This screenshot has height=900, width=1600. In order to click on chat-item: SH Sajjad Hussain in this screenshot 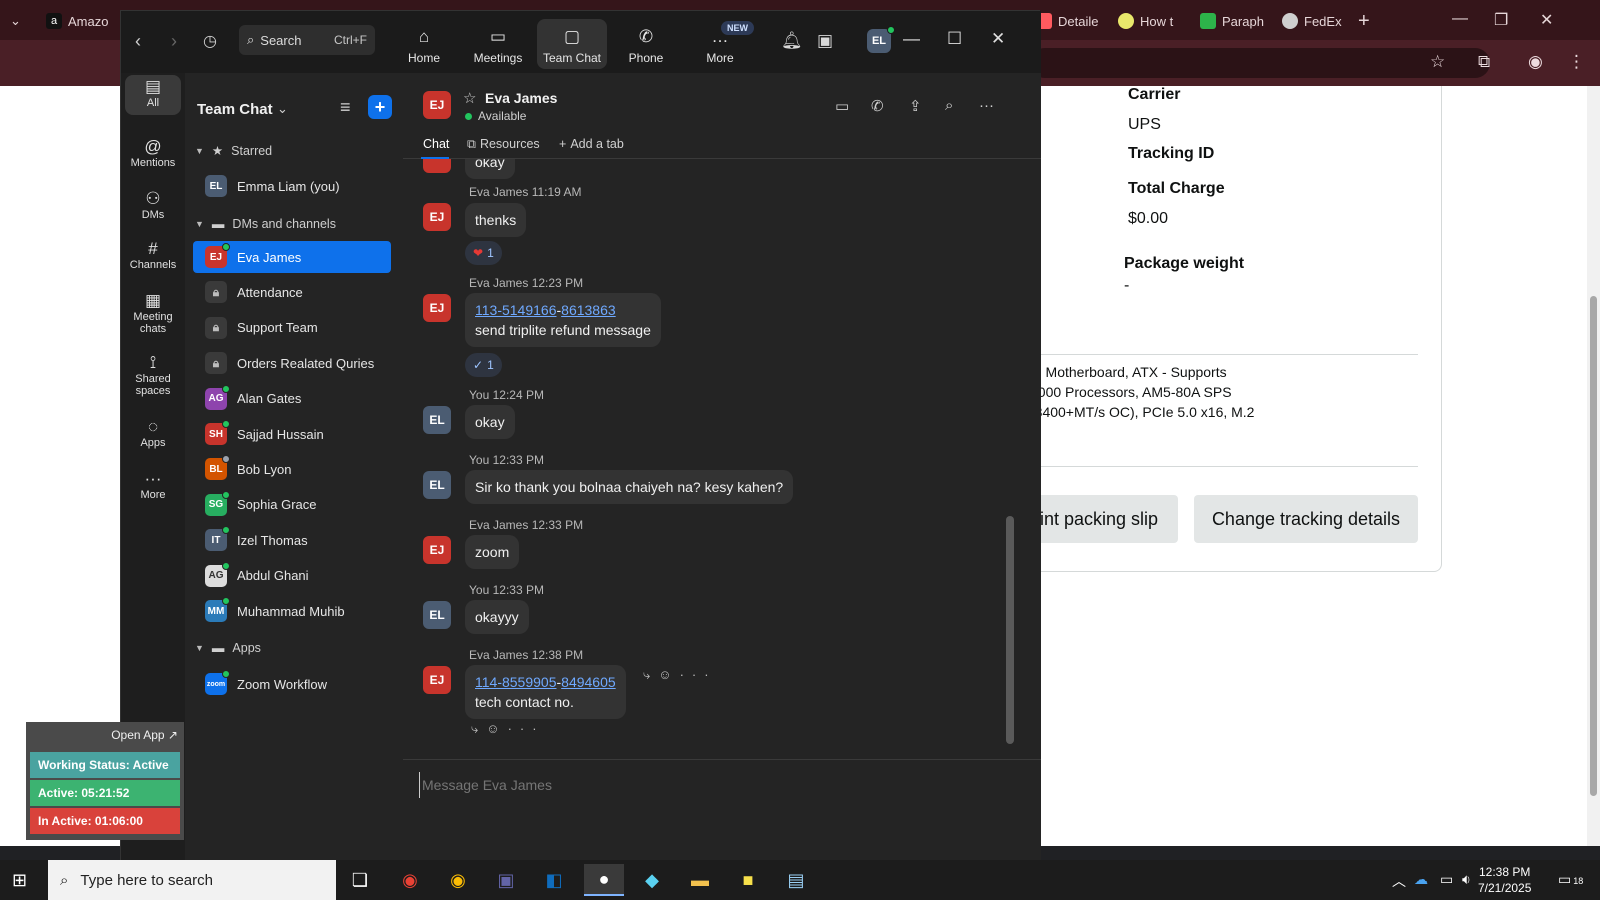, I will do `click(292, 434)`.